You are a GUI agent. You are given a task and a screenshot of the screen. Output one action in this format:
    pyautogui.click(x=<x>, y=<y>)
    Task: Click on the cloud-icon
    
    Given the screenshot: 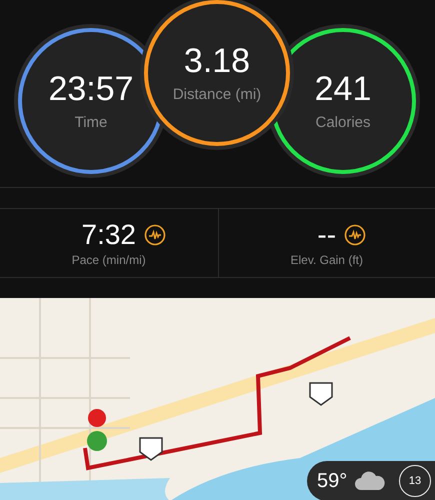 What is the action you would take?
    pyautogui.click(x=370, y=481)
    